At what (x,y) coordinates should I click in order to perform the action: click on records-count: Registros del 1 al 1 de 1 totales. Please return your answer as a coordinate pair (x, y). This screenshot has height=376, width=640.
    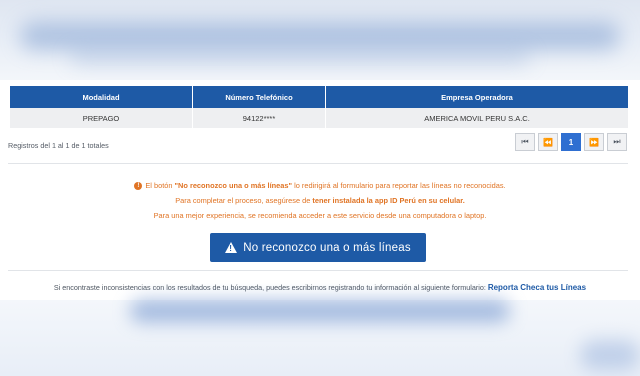
    Looking at the image, I should click on (58, 145).